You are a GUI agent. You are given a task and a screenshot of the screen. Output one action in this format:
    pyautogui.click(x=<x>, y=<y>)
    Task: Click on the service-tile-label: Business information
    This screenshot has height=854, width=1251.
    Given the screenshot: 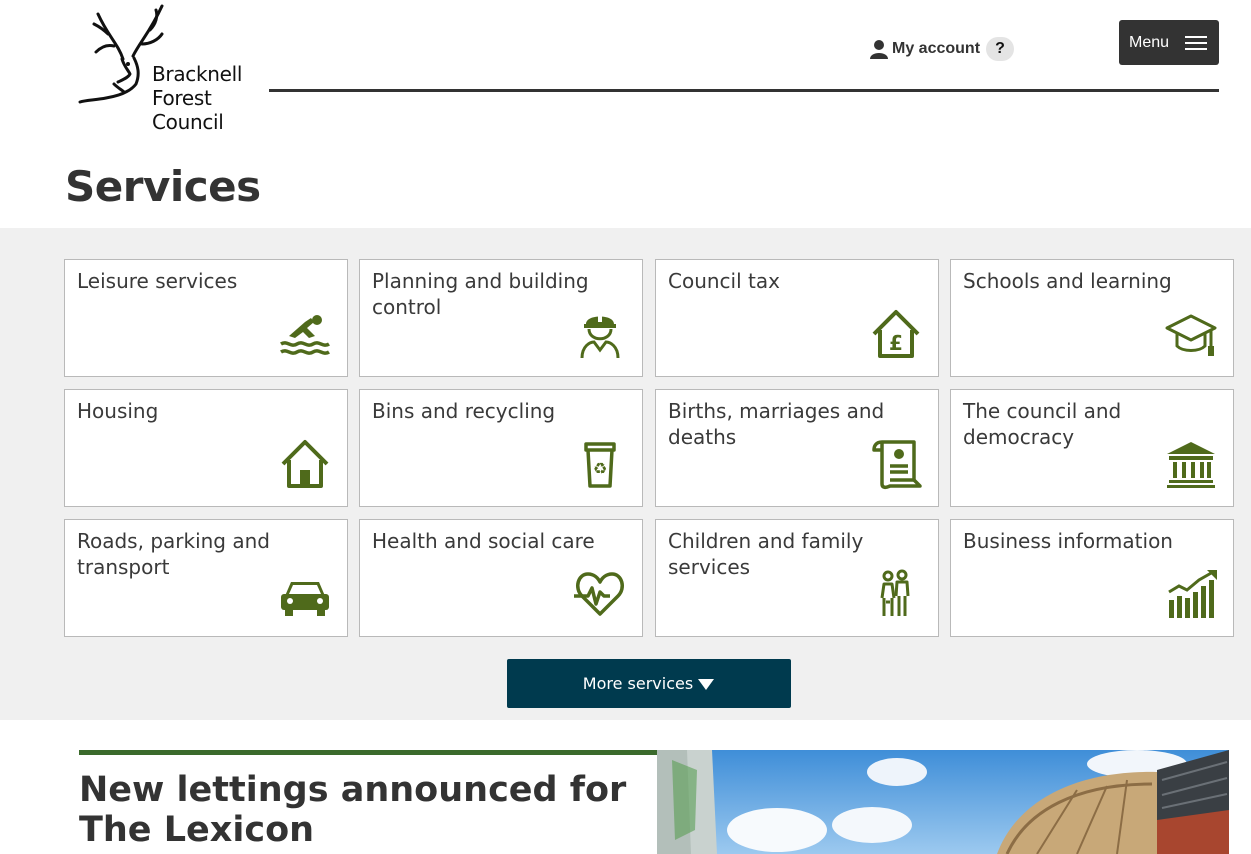 What is the action you would take?
    pyautogui.click(x=1068, y=541)
    